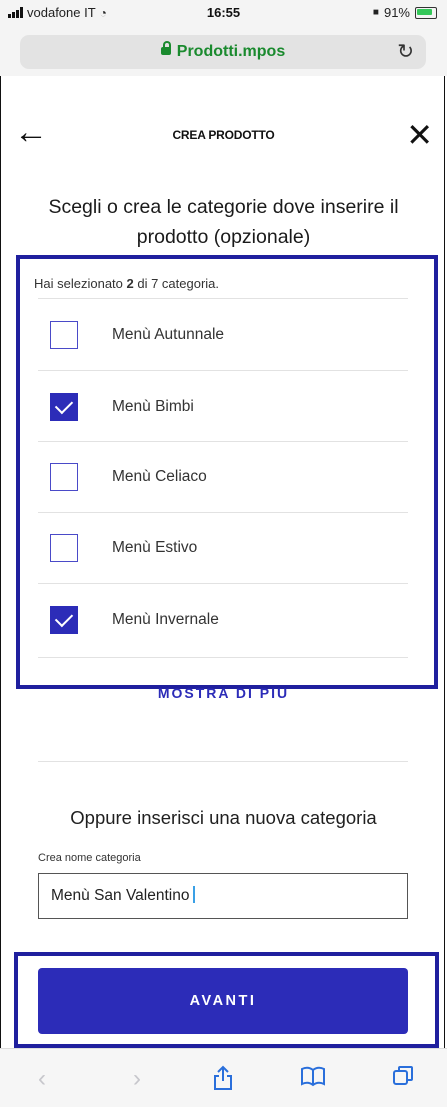 This screenshot has height=1107, width=447. Describe the element at coordinates (223, 657) in the screenshot. I see `list-divider` at that location.